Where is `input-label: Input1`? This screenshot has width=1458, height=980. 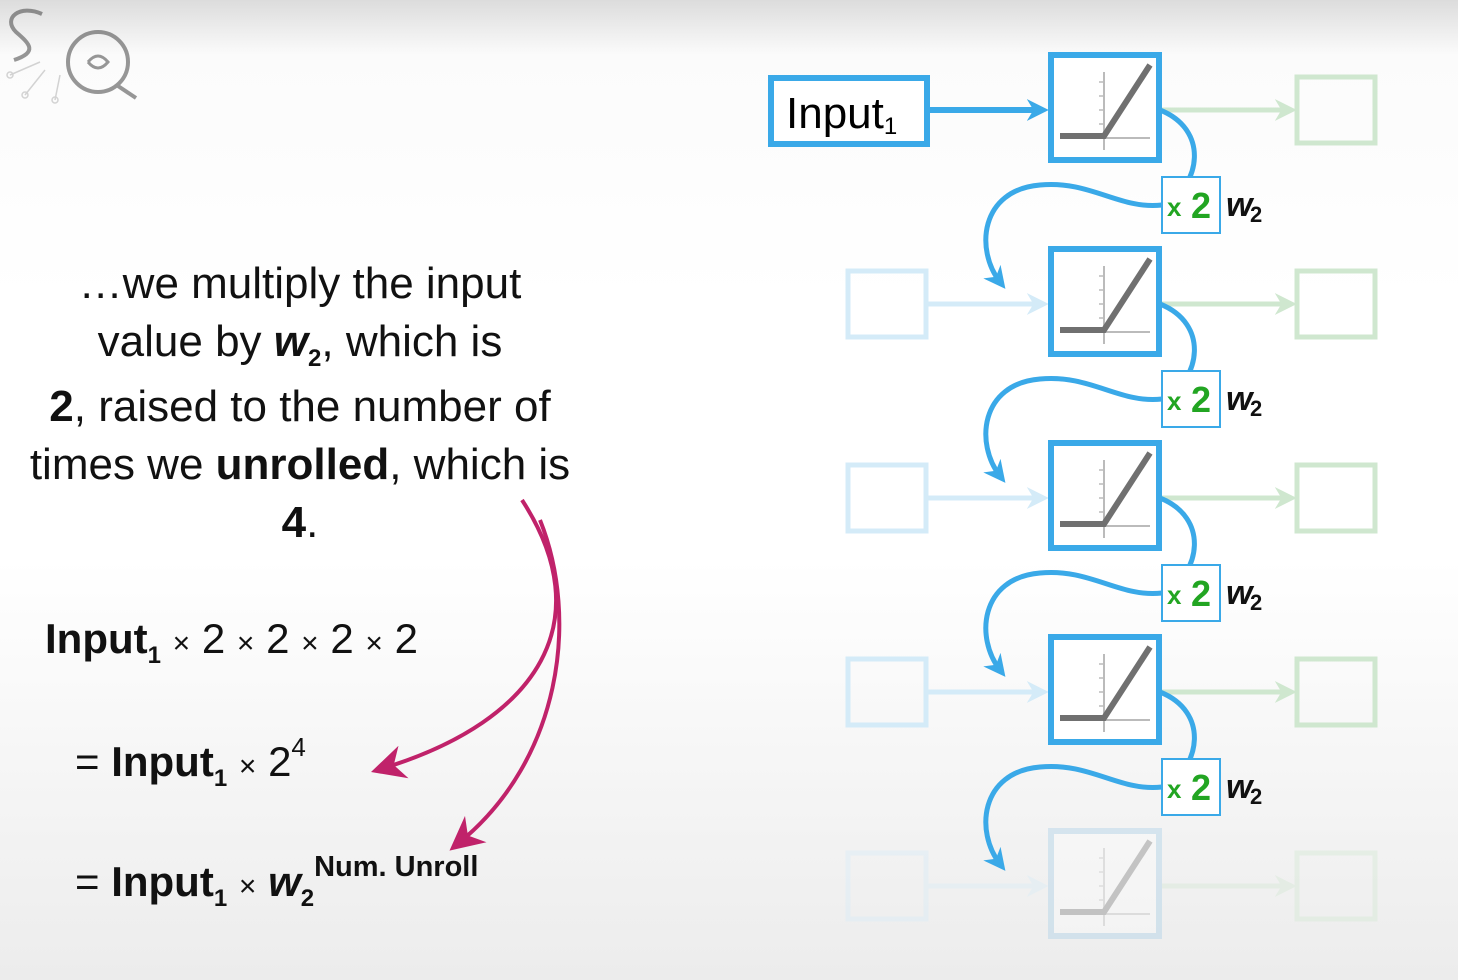
input-label: Input1 is located at coordinates (841, 114).